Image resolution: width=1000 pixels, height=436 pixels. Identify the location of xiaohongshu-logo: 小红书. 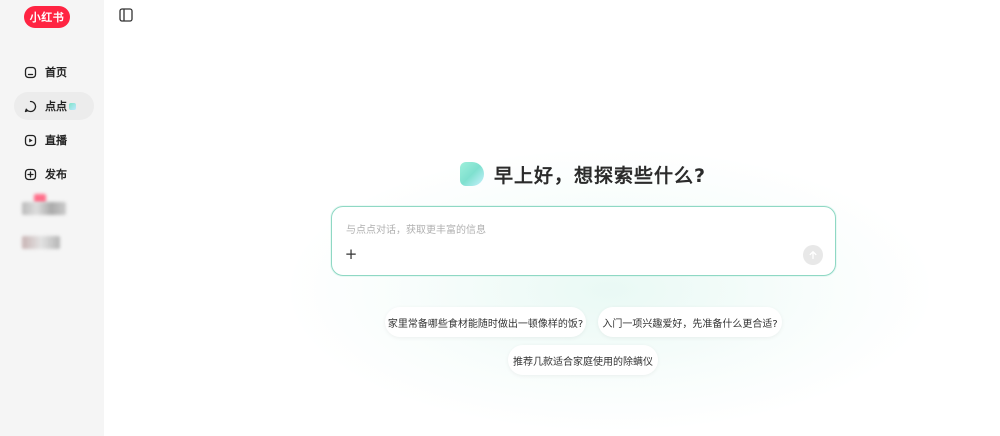
(47, 17).